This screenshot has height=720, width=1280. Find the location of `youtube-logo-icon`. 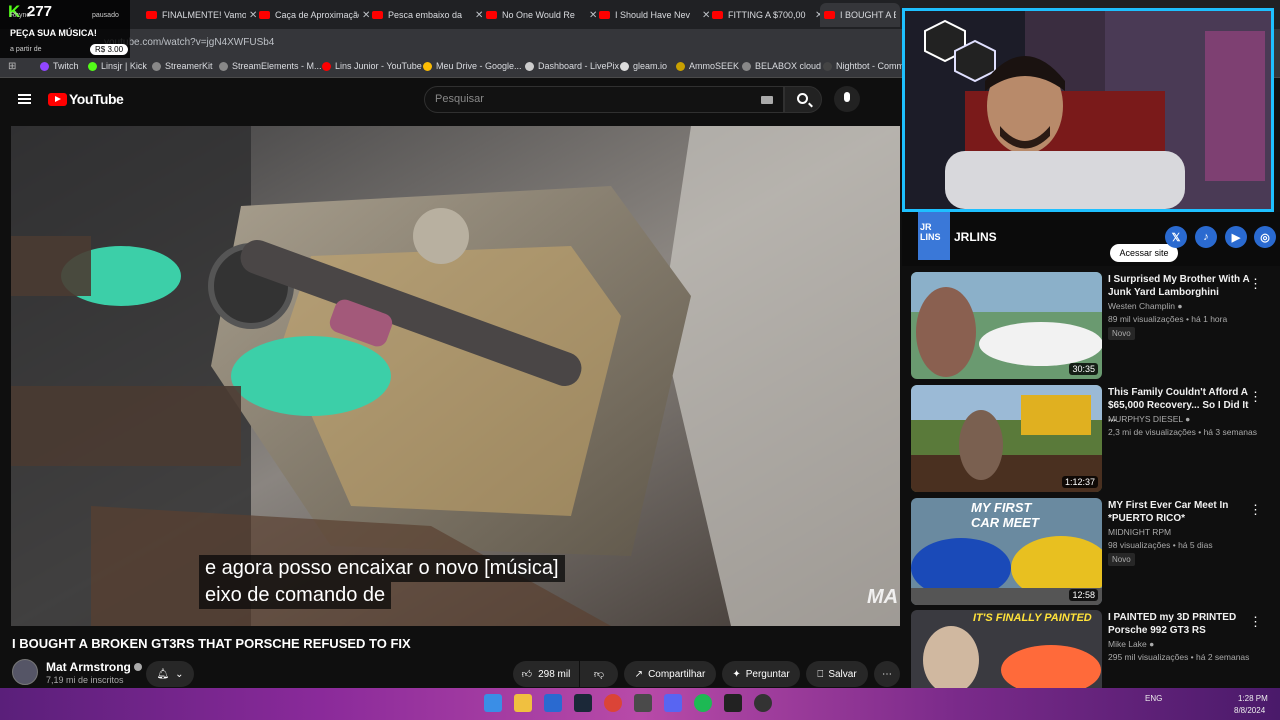

youtube-logo-icon is located at coordinates (57, 99).